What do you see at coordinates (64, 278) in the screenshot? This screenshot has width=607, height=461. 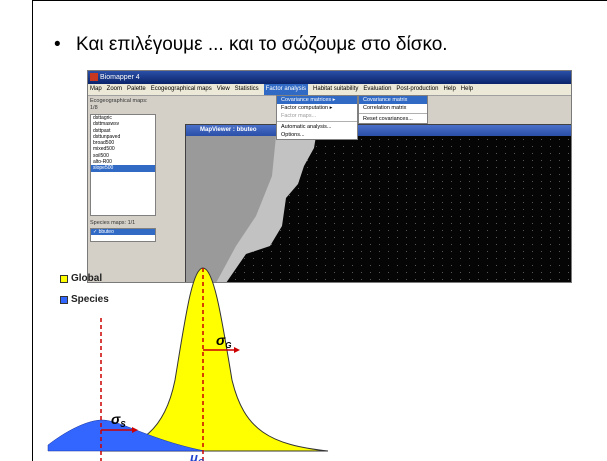 I see `global-swatch` at bounding box center [64, 278].